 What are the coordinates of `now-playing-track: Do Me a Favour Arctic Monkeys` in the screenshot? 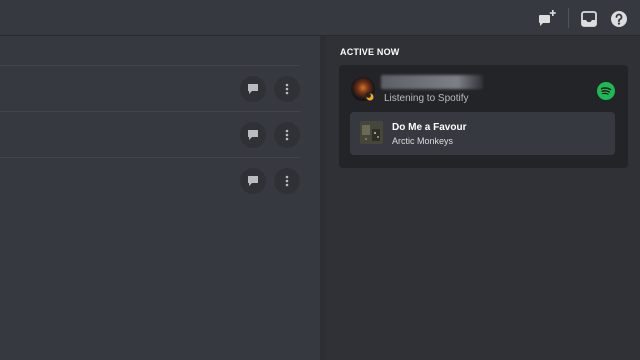 It's located at (482, 133).